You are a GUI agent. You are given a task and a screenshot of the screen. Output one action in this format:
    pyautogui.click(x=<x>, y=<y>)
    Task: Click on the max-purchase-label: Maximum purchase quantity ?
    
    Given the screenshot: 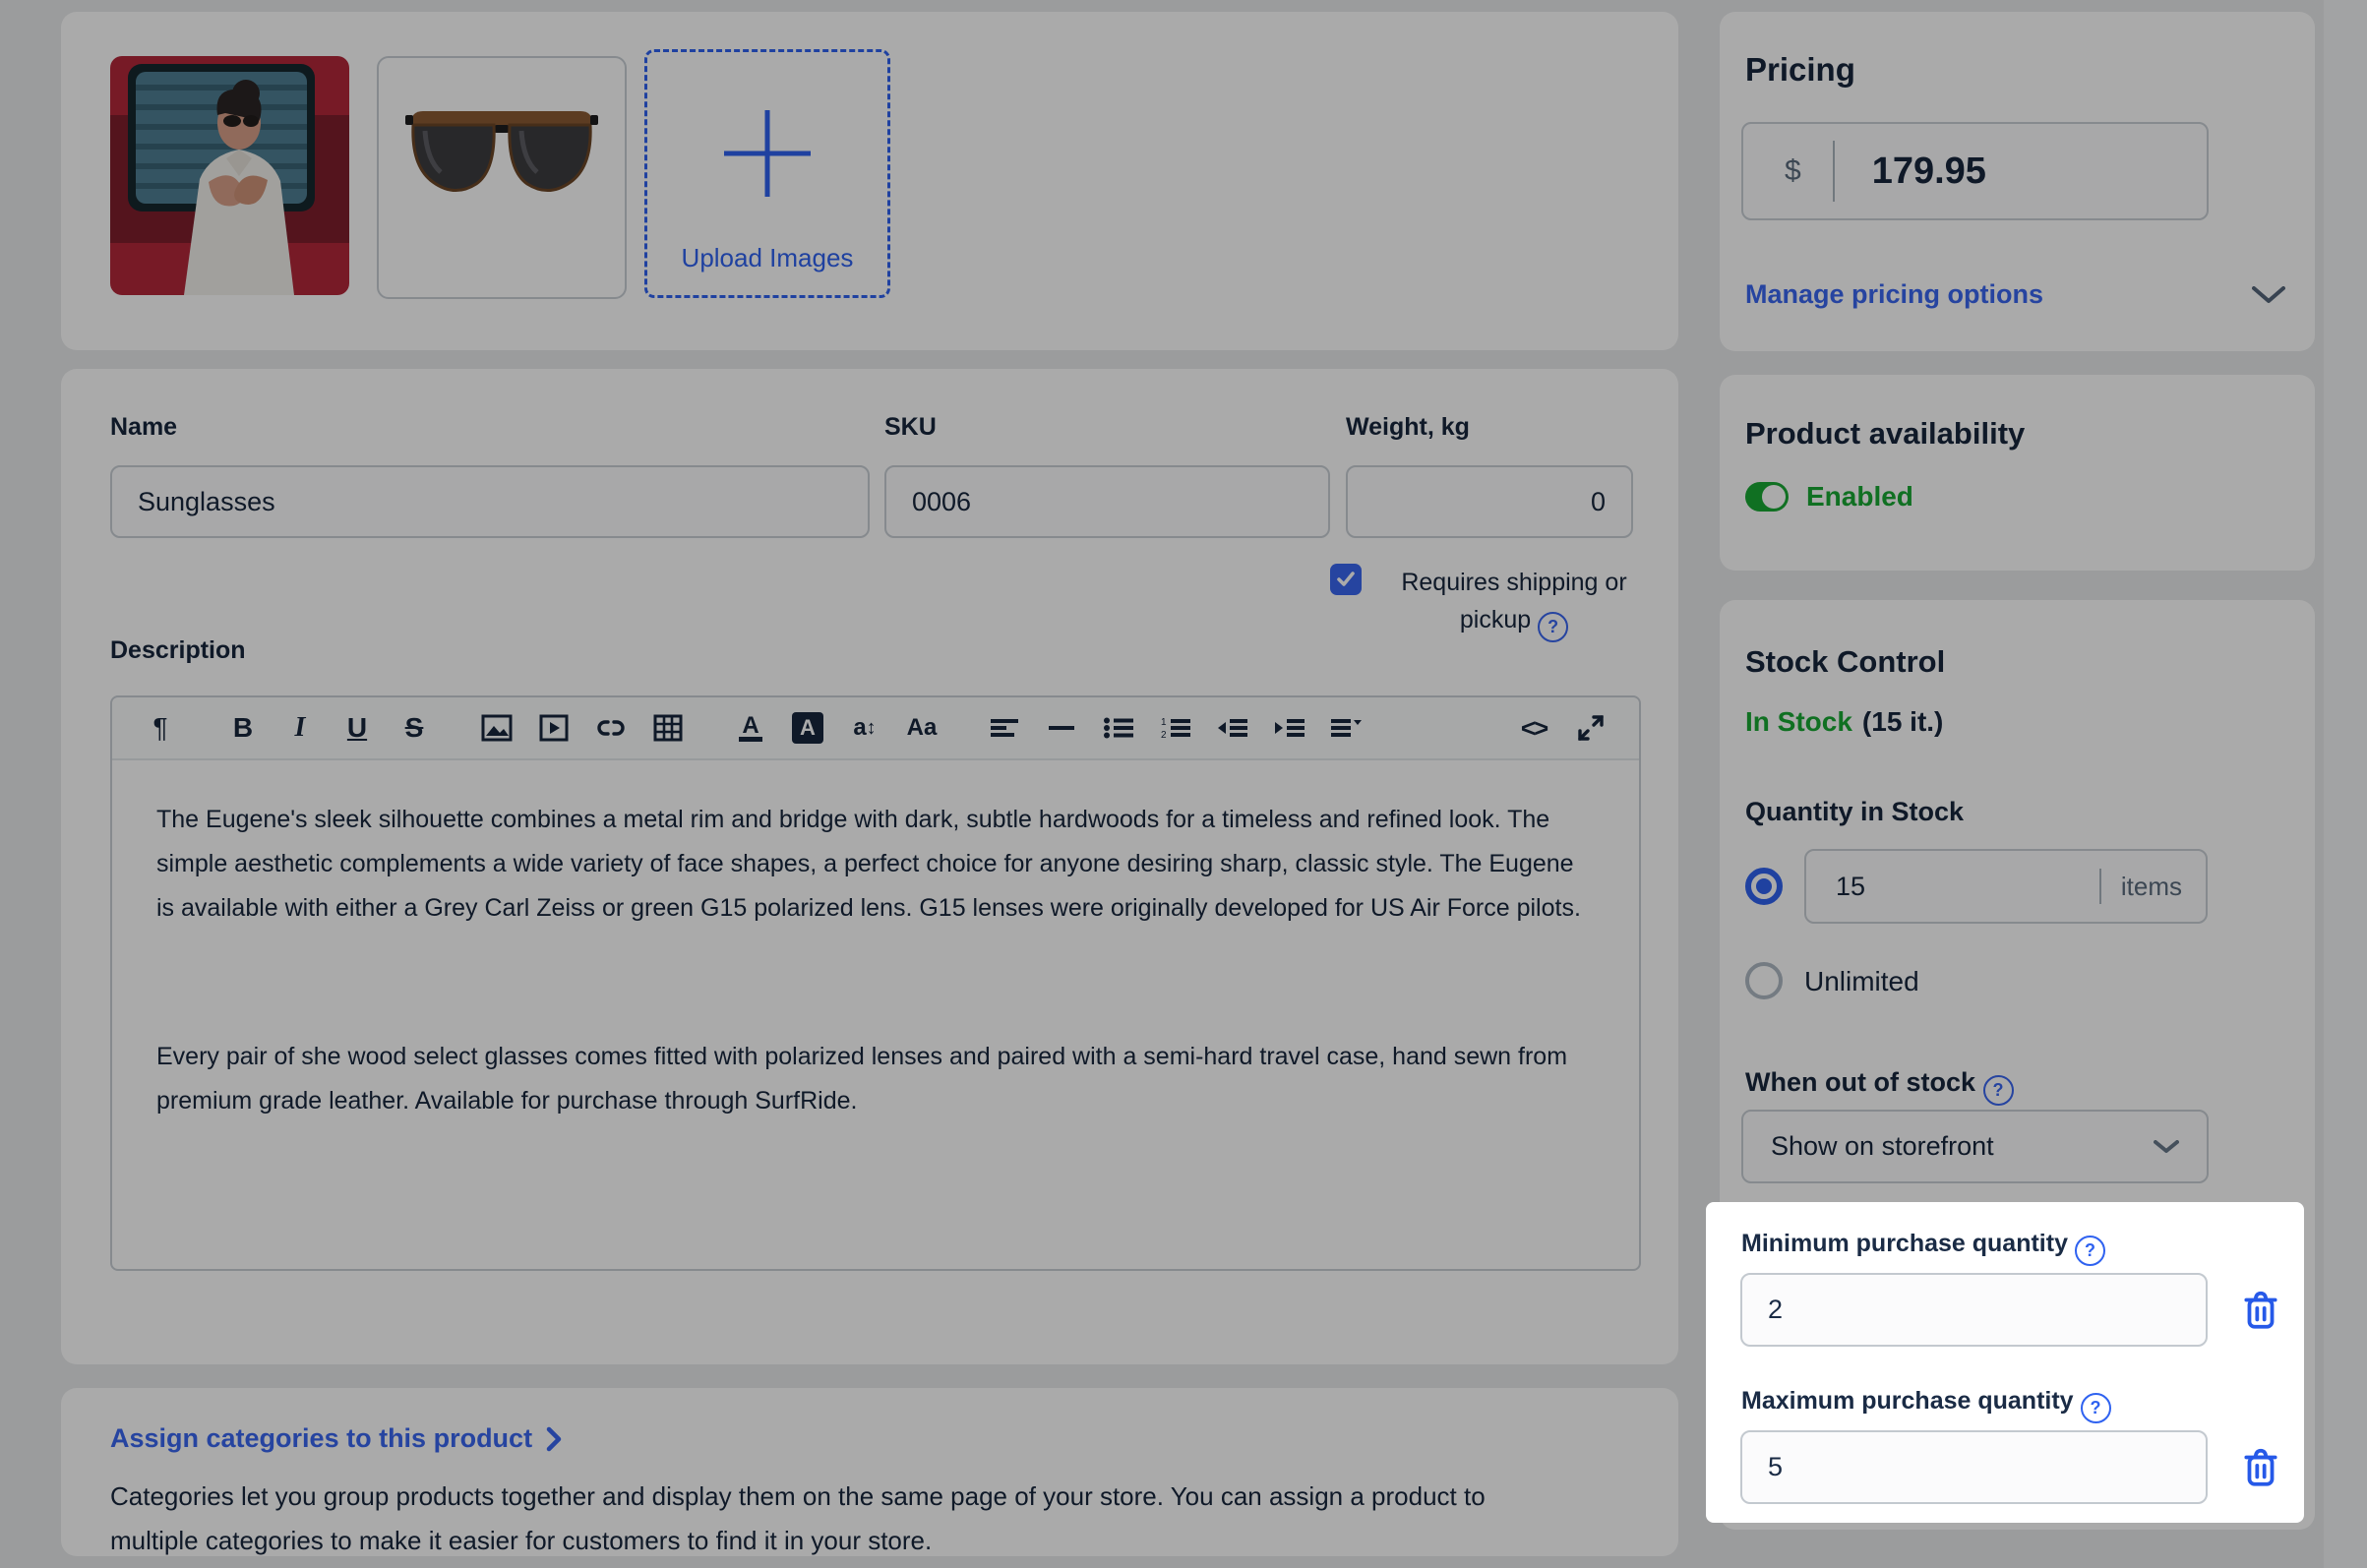 What is the action you would take?
    pyautogui.click(x=1926, y=1405)
    